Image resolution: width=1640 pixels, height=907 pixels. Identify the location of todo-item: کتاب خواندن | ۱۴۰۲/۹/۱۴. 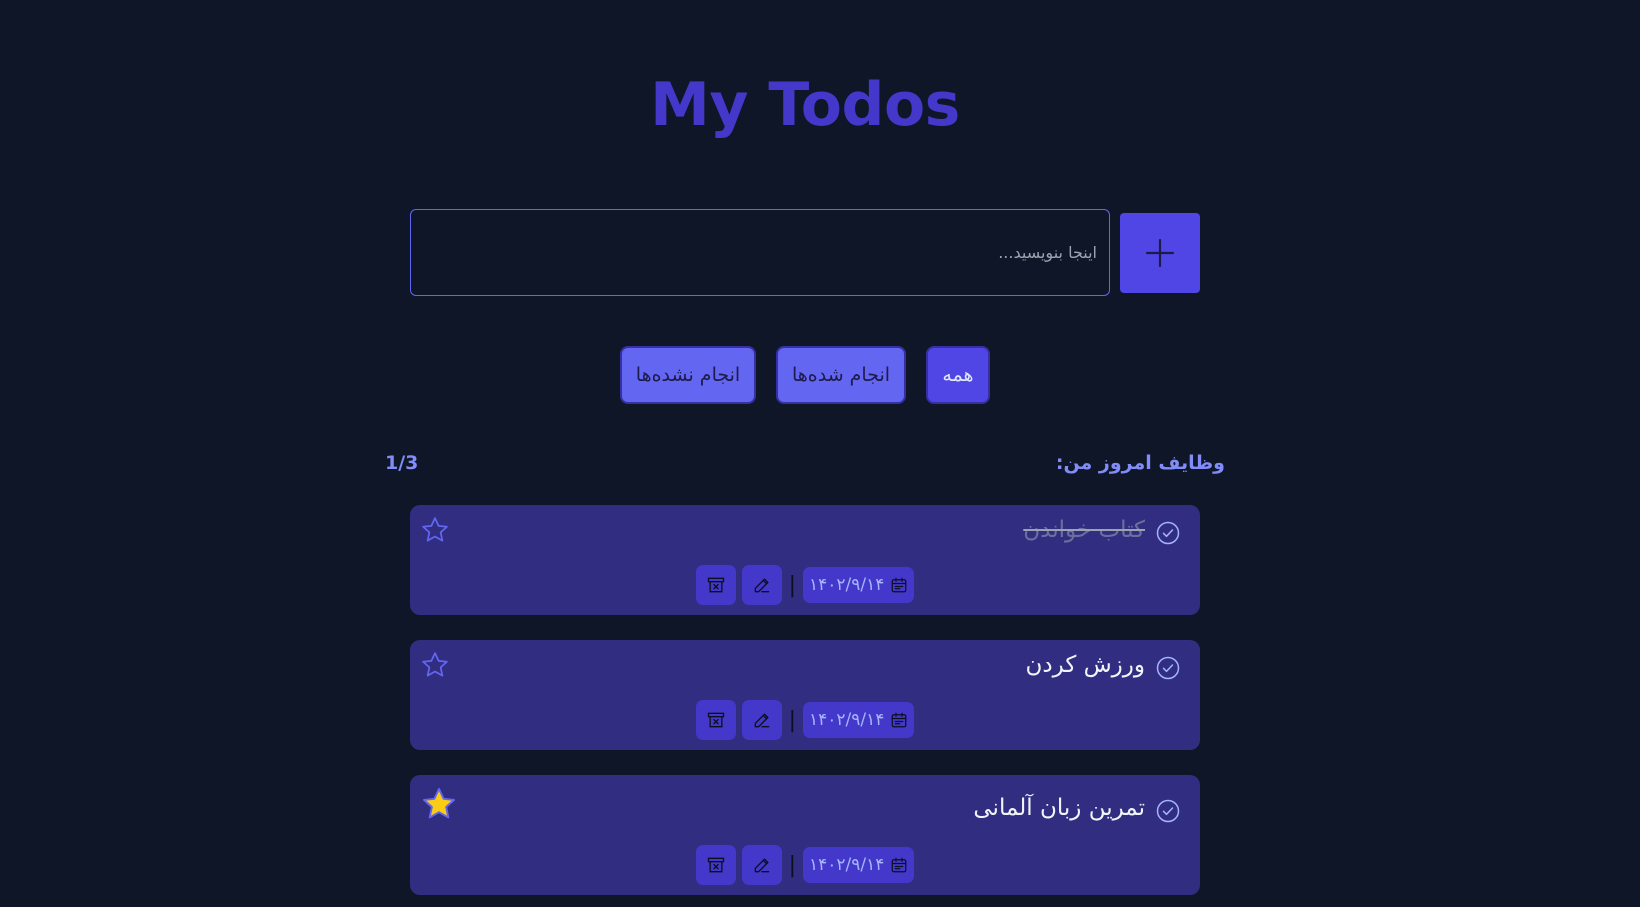
(805, 560).